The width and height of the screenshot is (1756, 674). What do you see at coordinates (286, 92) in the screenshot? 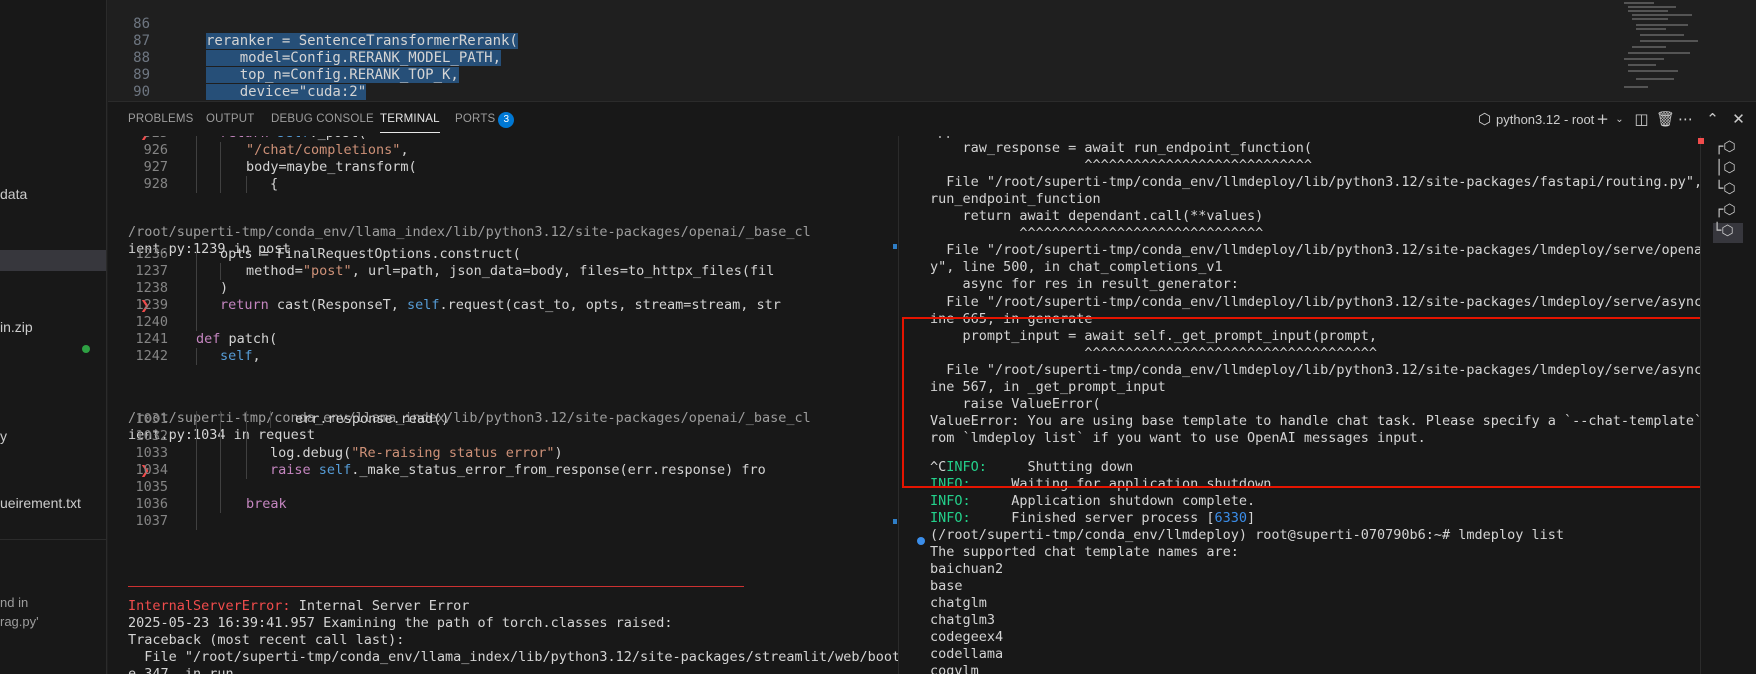
I see `code-text: device="cuda:2"` at bounding box center [286, 92].